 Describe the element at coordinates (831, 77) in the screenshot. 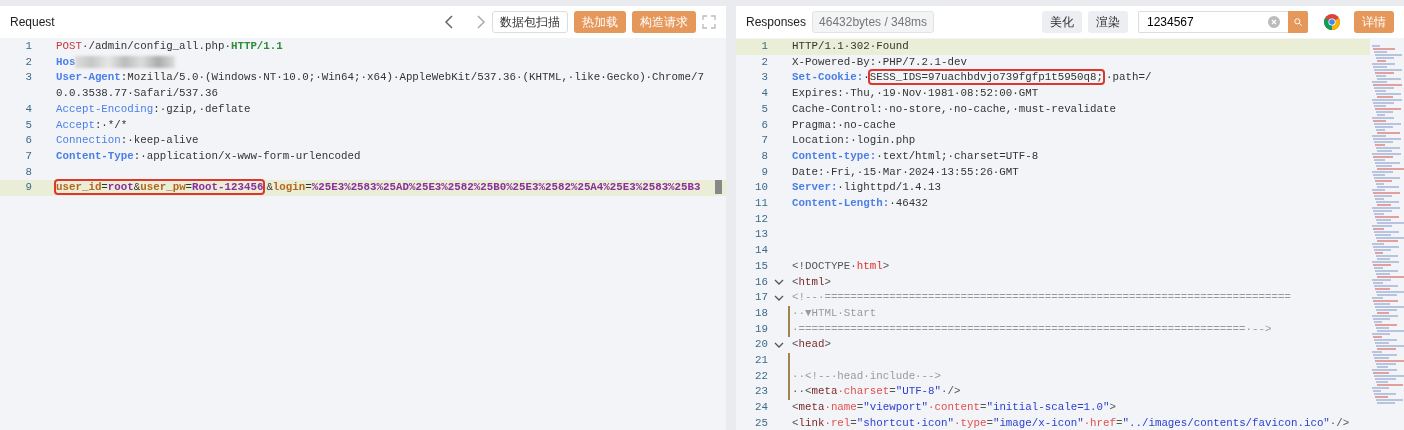

I see `code-text: Set-Cookie:·` at that location.